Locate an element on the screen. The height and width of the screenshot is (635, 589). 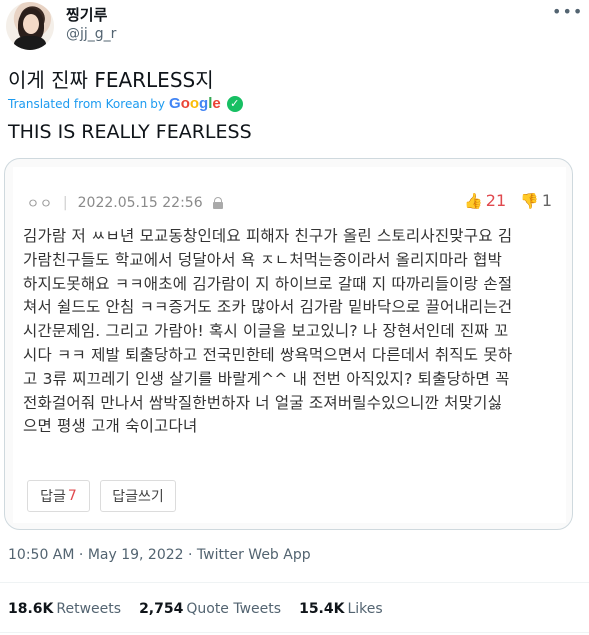
avatar-face is located at coordinates (31, 24).